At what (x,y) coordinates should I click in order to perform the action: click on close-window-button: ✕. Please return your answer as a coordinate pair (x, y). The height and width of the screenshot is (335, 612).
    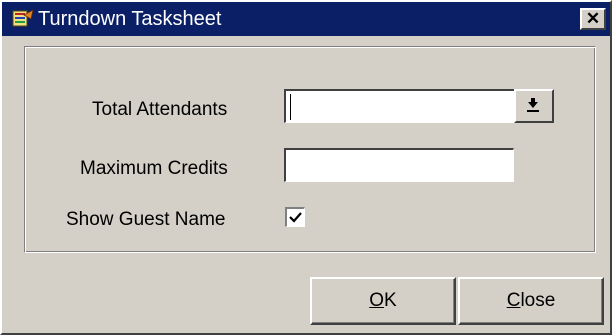
    Looking at the image, I should click on (593, 19).